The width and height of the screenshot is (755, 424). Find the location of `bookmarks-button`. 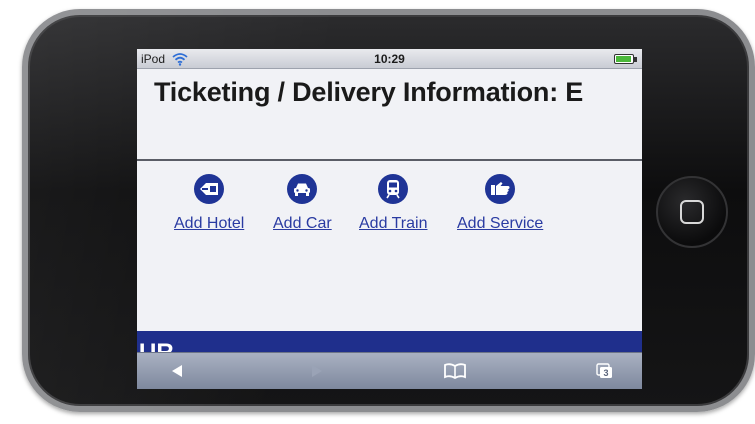

bookmarks-button is located at coordinates (455, 371).